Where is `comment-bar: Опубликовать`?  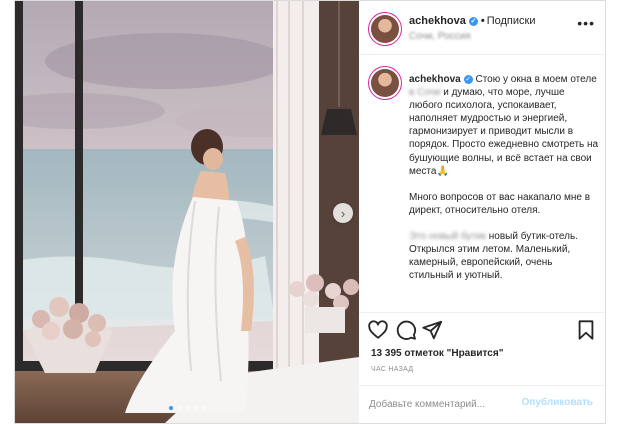 comment-bar: Опубликовать is located at coordinates (482, 404).